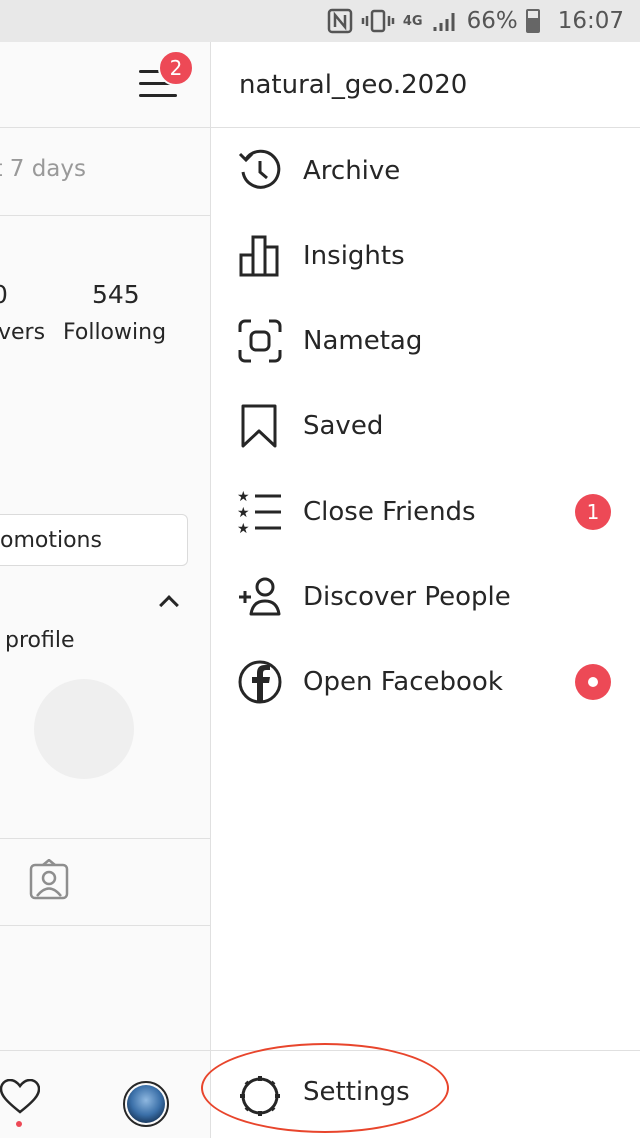  Describe the element at coordinates (43, 169) in the screenshot. I see `days-text: t 7 days` at that location.